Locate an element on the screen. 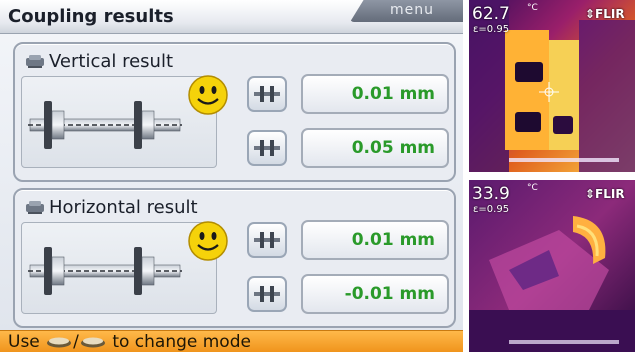 The width and height of the screenshot is (635, 352). vertical-offset-value: 0.01 mm is located at coordinates (375, 94).